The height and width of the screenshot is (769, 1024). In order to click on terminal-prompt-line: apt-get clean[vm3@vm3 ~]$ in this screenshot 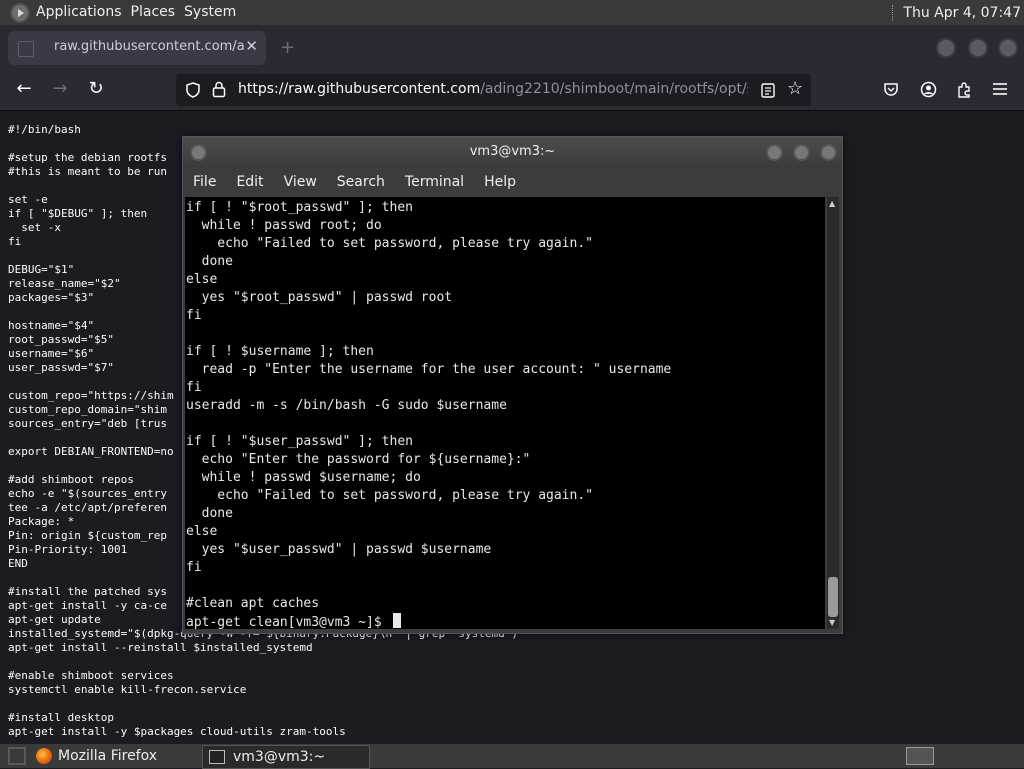, I will do `click(505, 621)`.